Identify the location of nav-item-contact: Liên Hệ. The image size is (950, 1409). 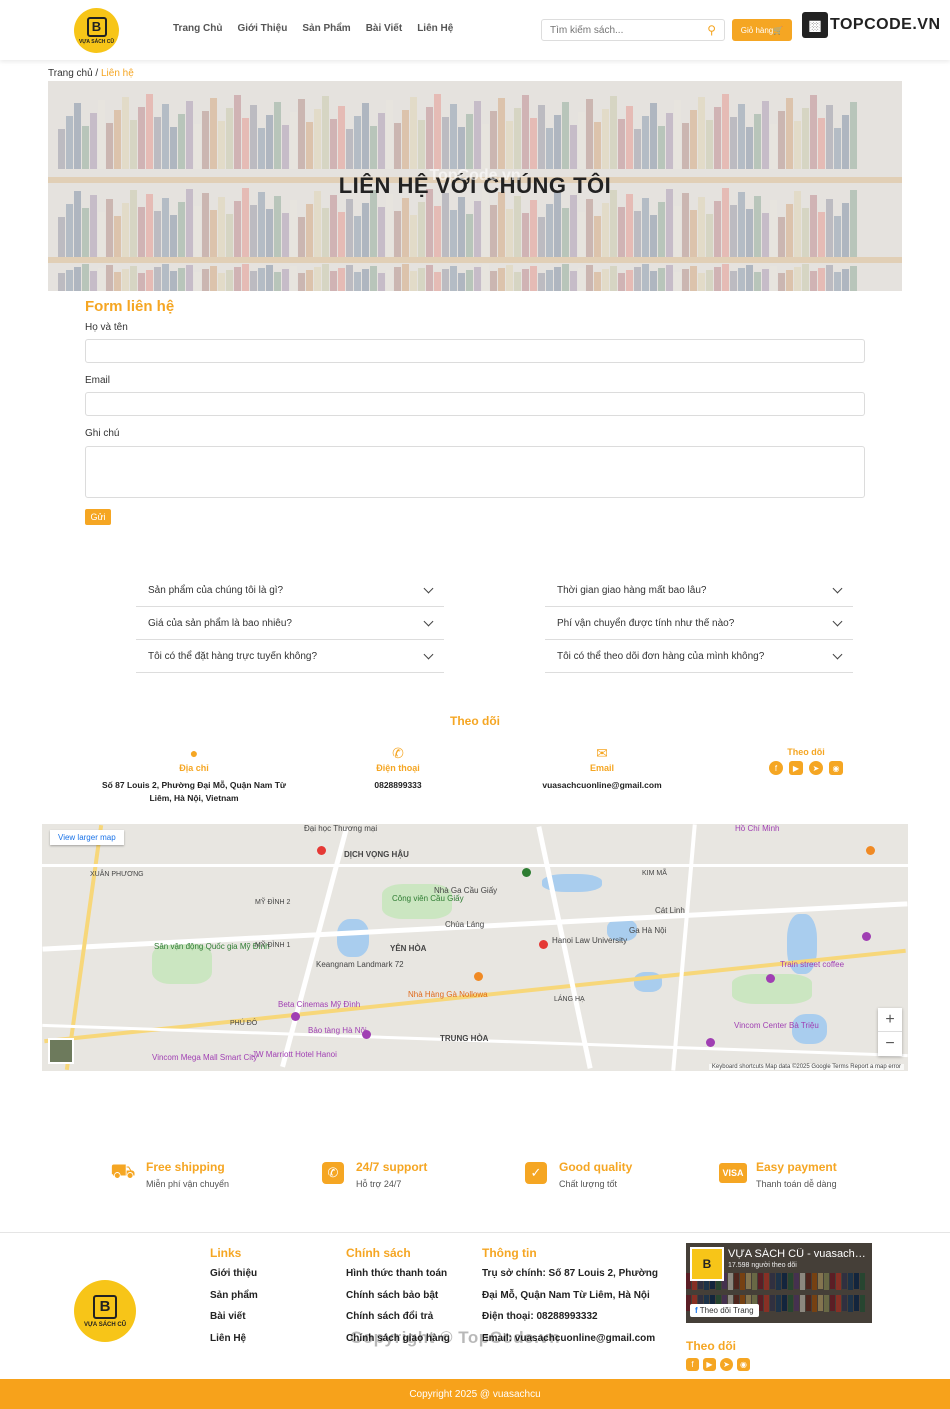
(435, 28).